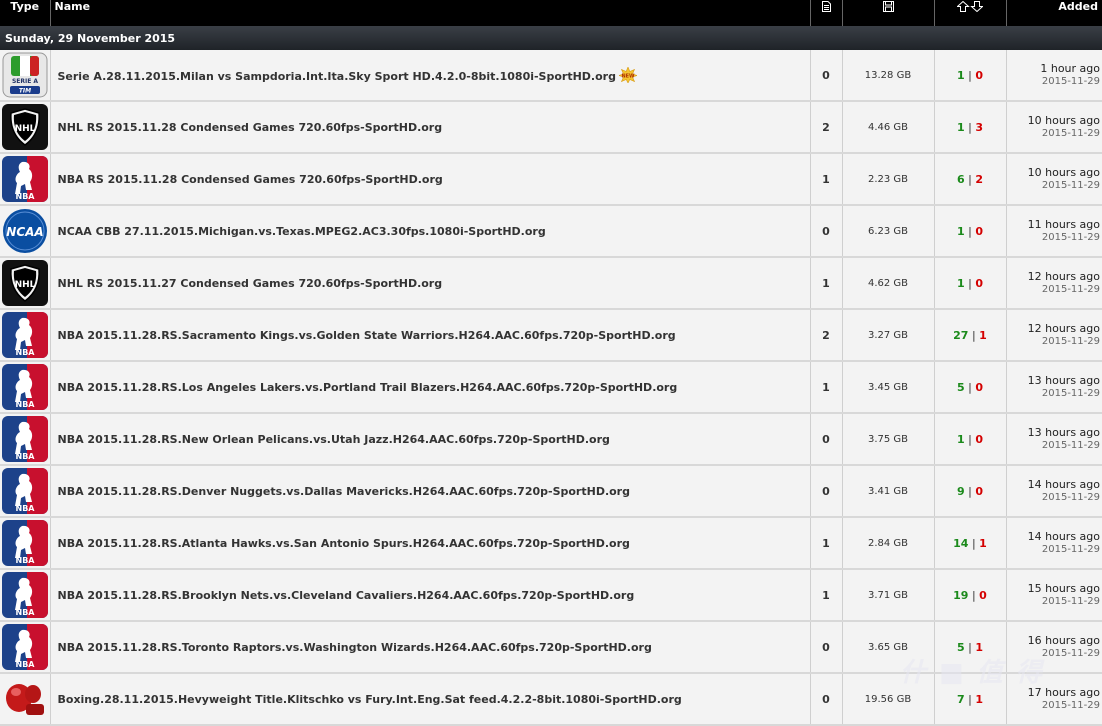  What do you see at coordinates (960, 387) in the screenshot?
I see `seeders-count: 5` at bounding box center [960, 387].